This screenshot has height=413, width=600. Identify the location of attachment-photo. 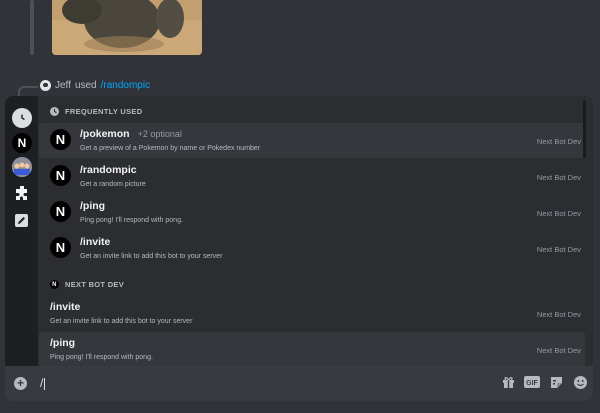
(127, 27).